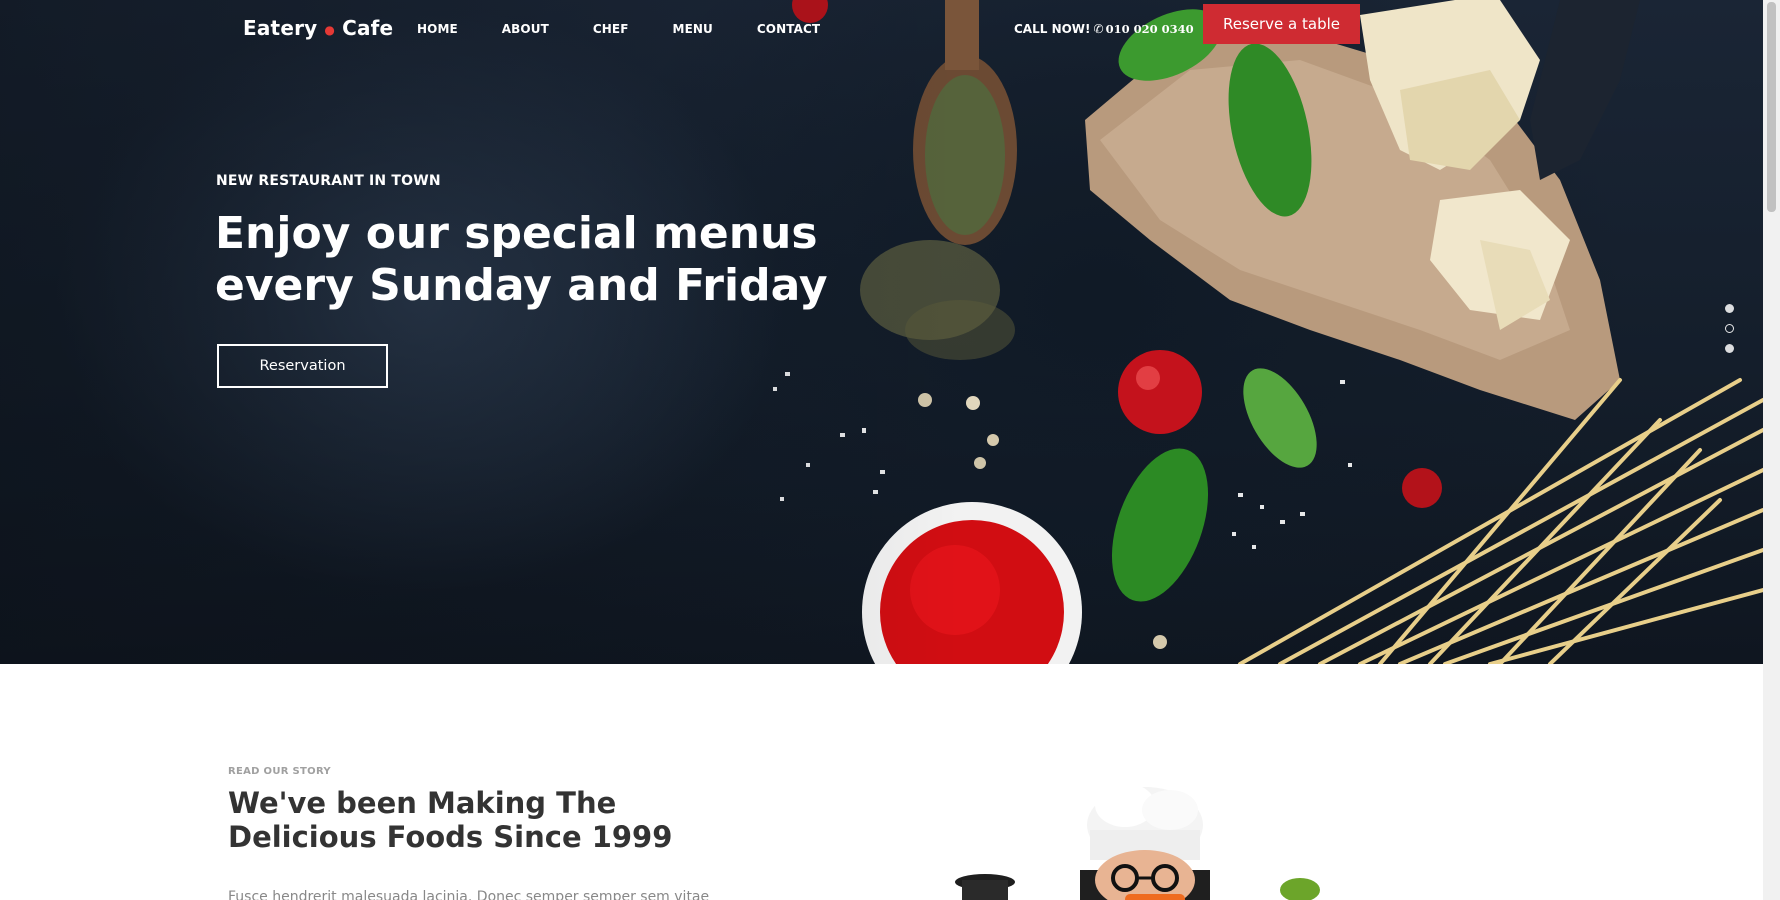  Describe the element at coordinates (1137, 841) in the screenshot. I see `chef-image` at that location.